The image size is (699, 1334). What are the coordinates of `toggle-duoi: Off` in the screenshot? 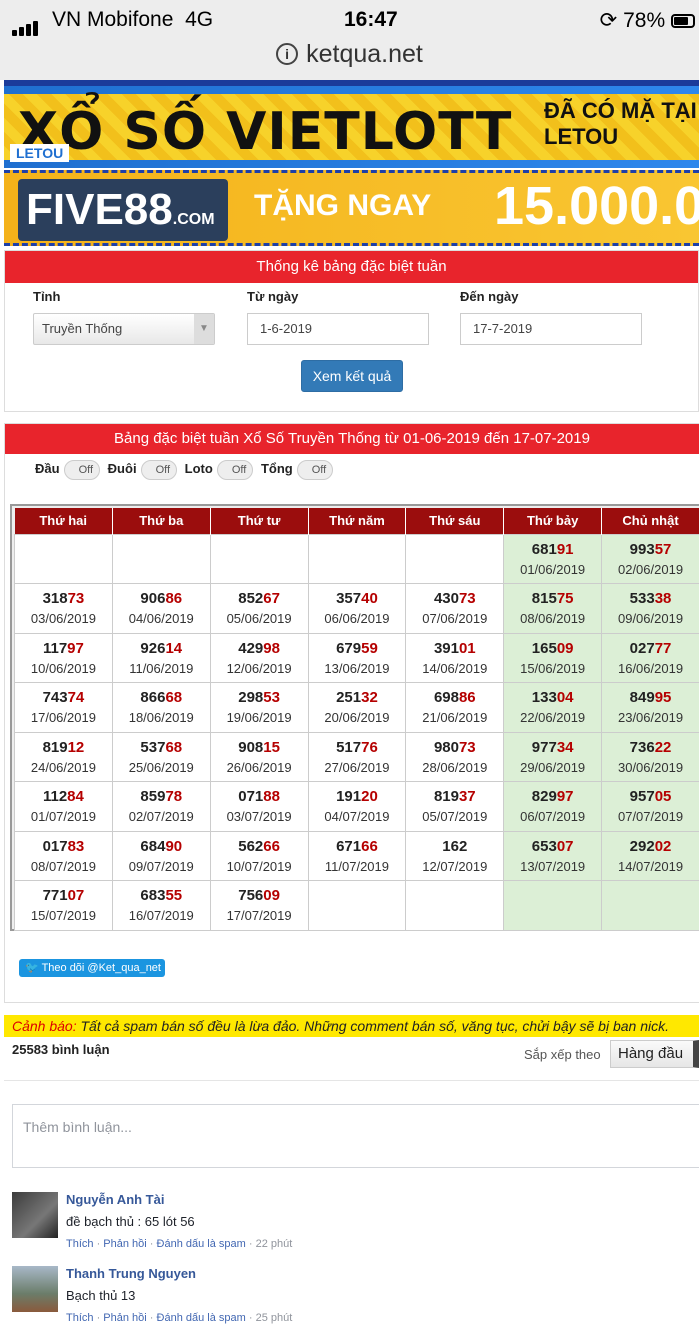 It's located at (159, 470).